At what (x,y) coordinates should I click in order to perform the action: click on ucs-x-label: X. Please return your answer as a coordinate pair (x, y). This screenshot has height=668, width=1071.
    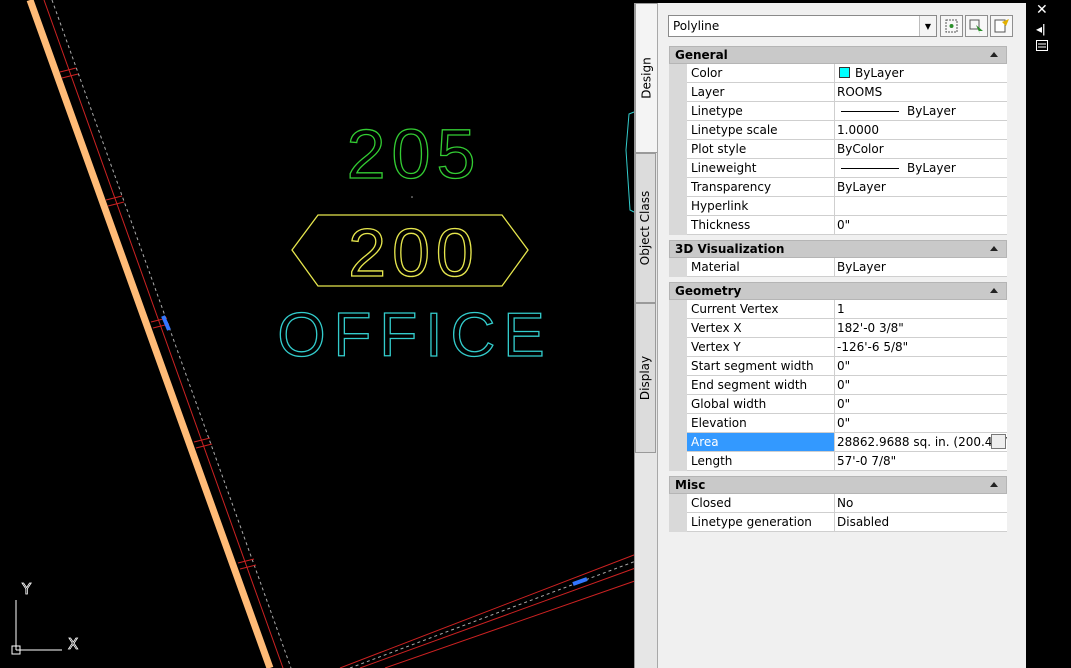
    Looking at the image, I should click on (73, 644).